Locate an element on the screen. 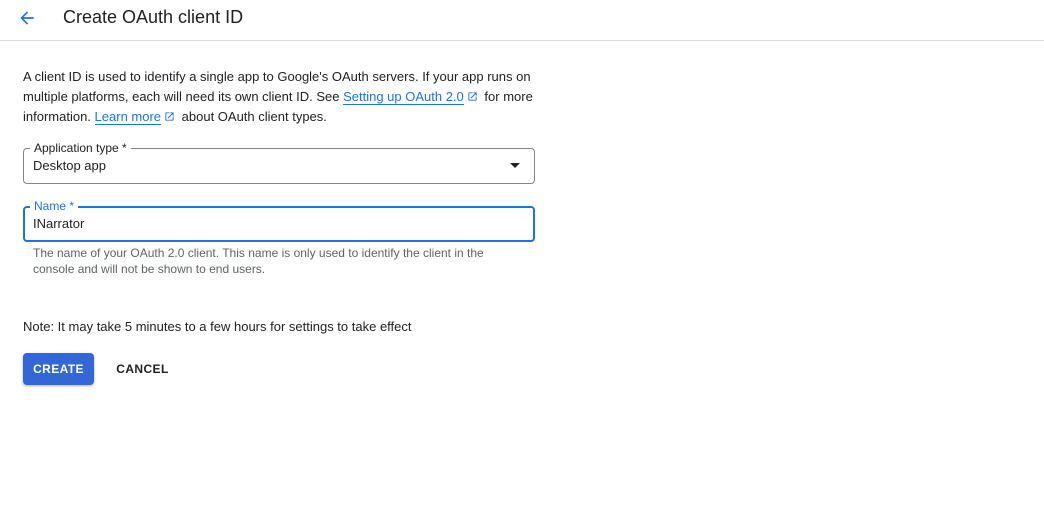 This screenshot has height=515, width=1044. setting-up-oauth-link: Setting up OAuth 2.0 is located at coordinates (403, 97).